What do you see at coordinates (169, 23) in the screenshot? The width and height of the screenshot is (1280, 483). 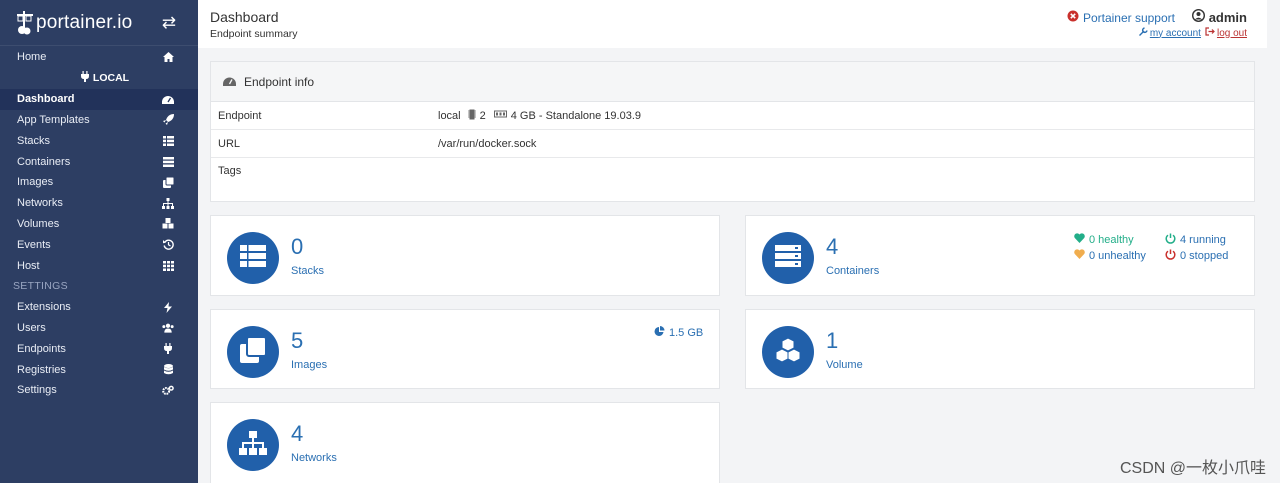 I see `endpoint-switch-icon: ⇄` at bounding box center [169, 23].